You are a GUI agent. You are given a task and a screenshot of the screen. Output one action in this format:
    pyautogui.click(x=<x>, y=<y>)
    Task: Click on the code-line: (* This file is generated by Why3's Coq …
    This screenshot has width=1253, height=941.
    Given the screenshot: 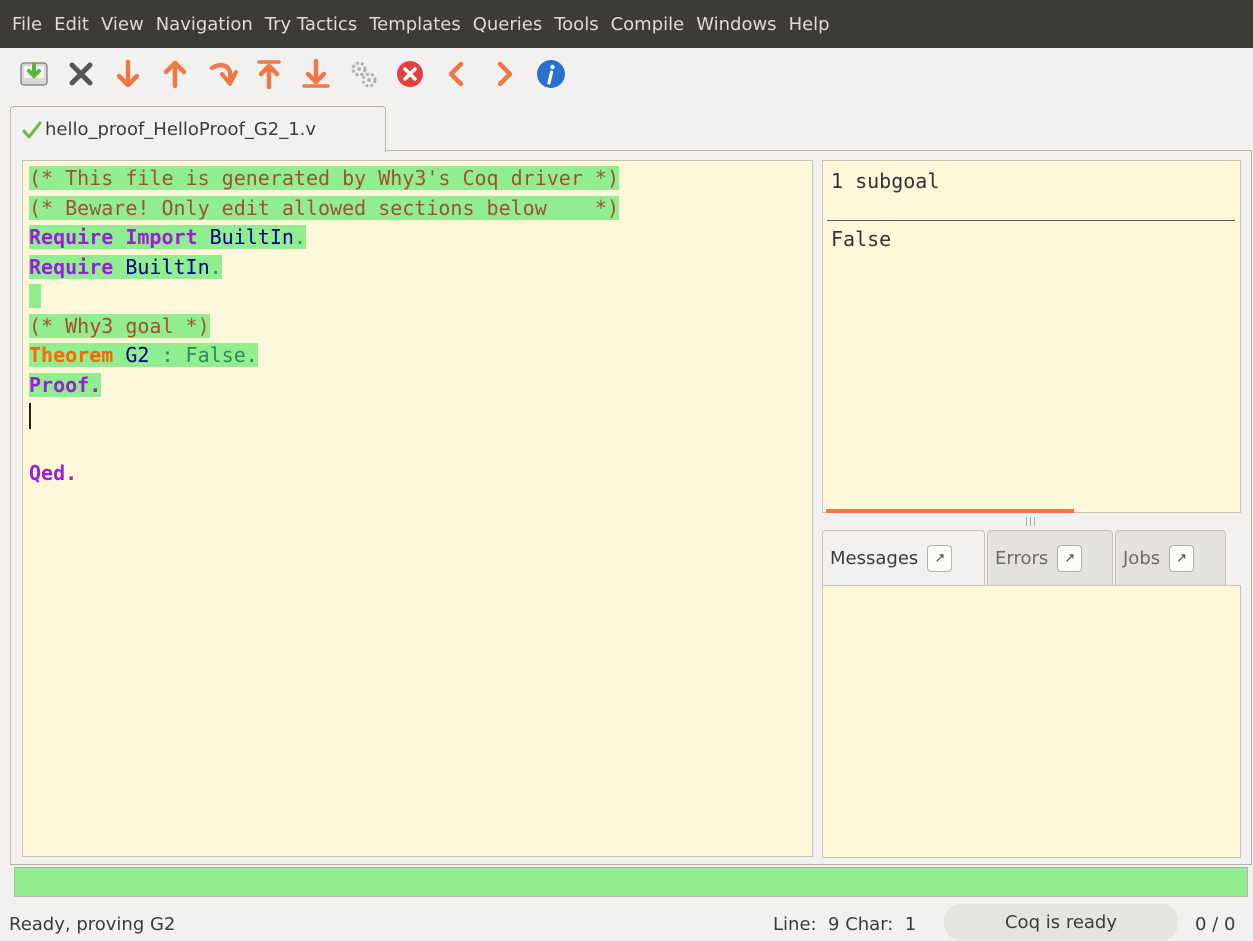 What is the action you would take?
    pyautogui.click(x=420, y=179)
    